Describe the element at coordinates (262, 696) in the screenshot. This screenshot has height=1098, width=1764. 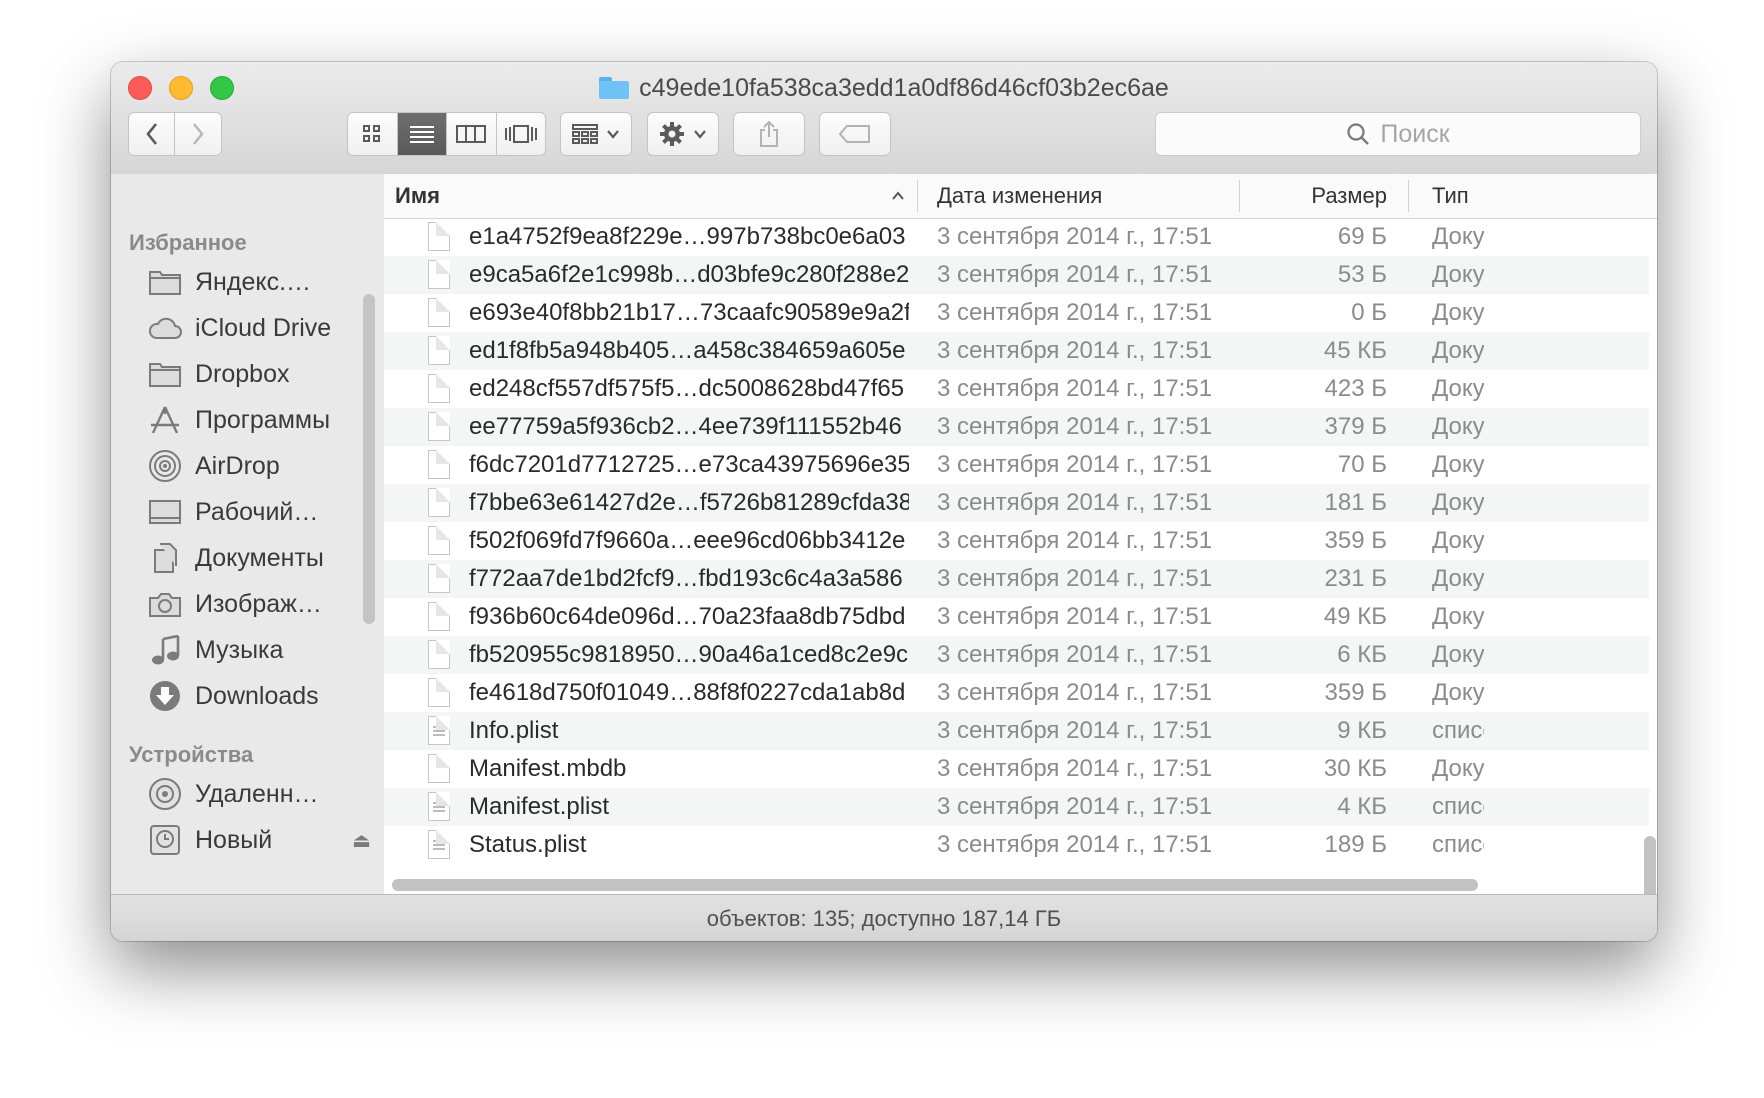
I see `sidebar-item-downloads: Downloads` at that location.